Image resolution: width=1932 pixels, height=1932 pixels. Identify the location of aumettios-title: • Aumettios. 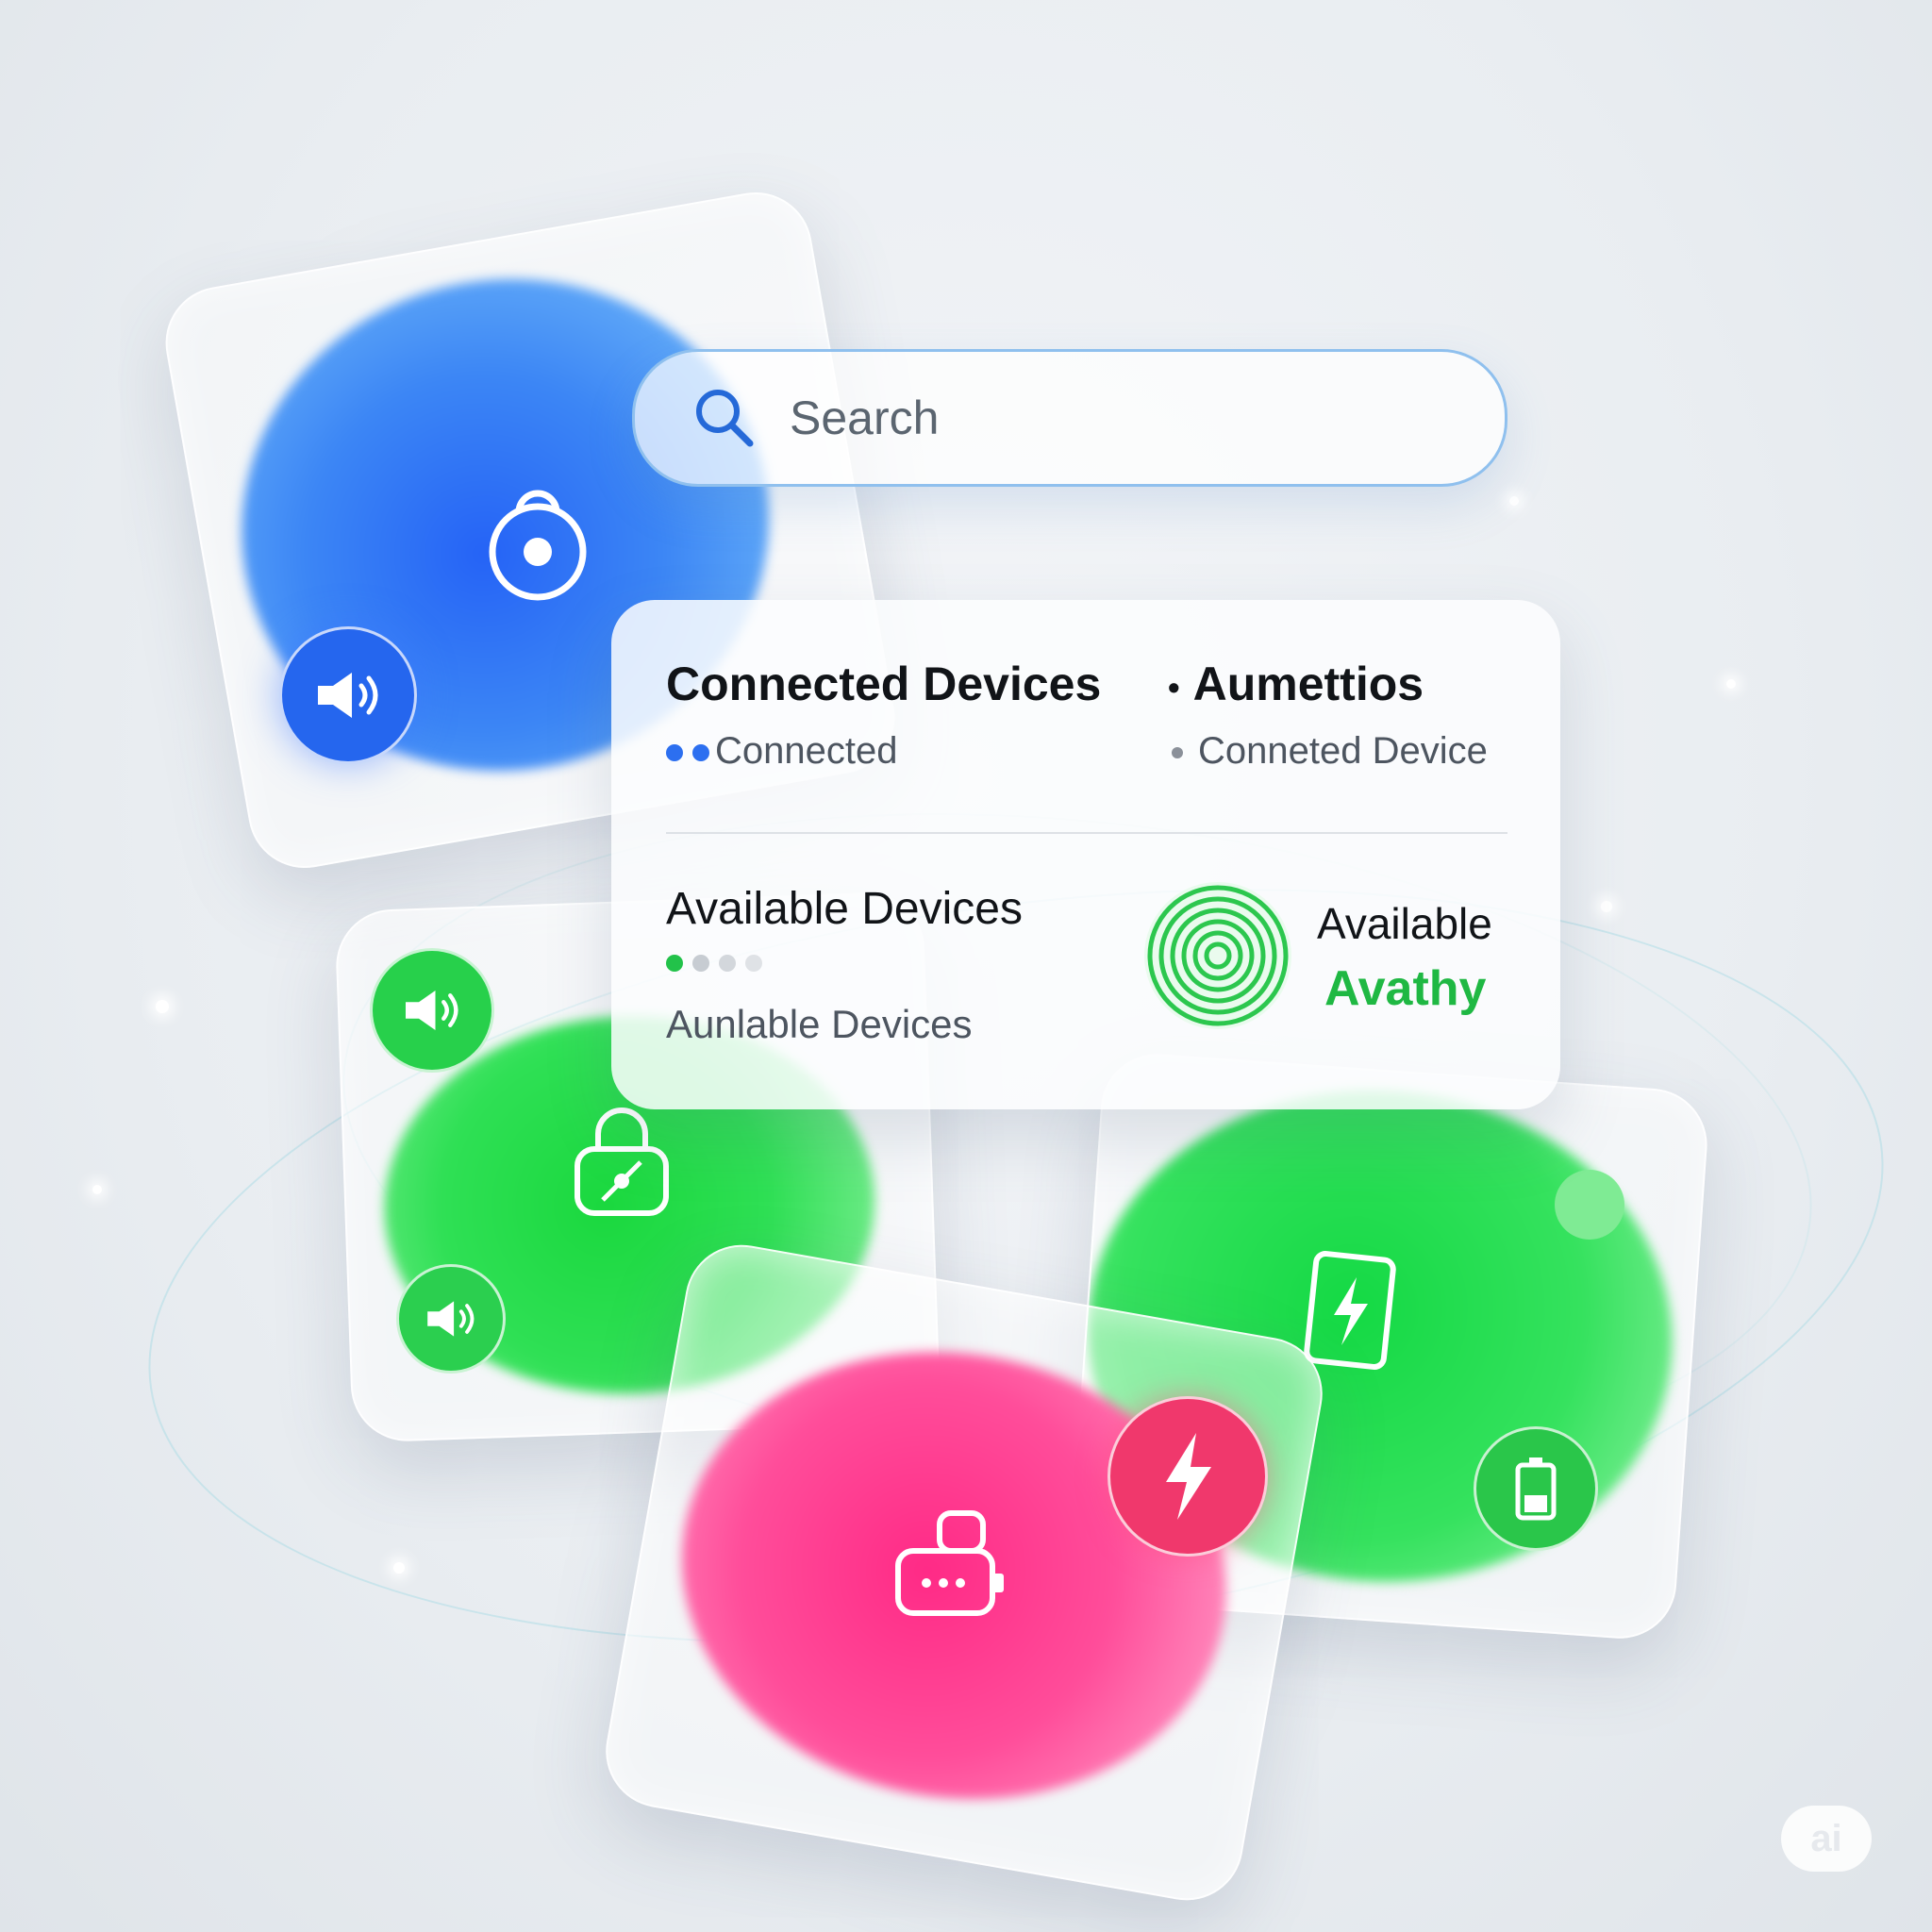
(1296, 684).